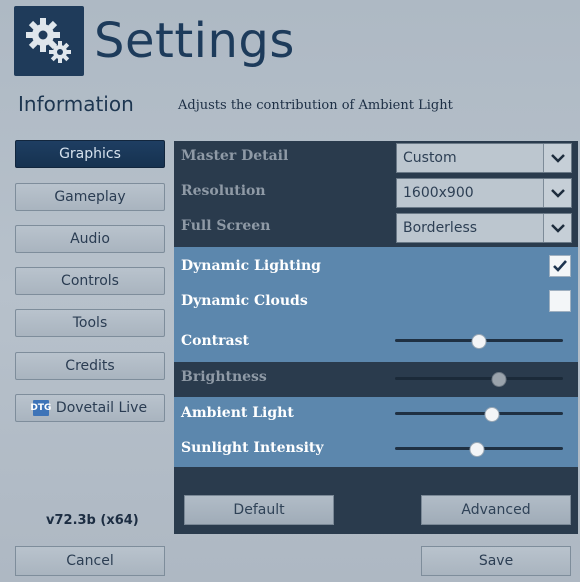 This screenshot has height=582, width=580. Describe the element at coordinates (76, 104) in the screenshot. I see `information-label: Information` at that location.